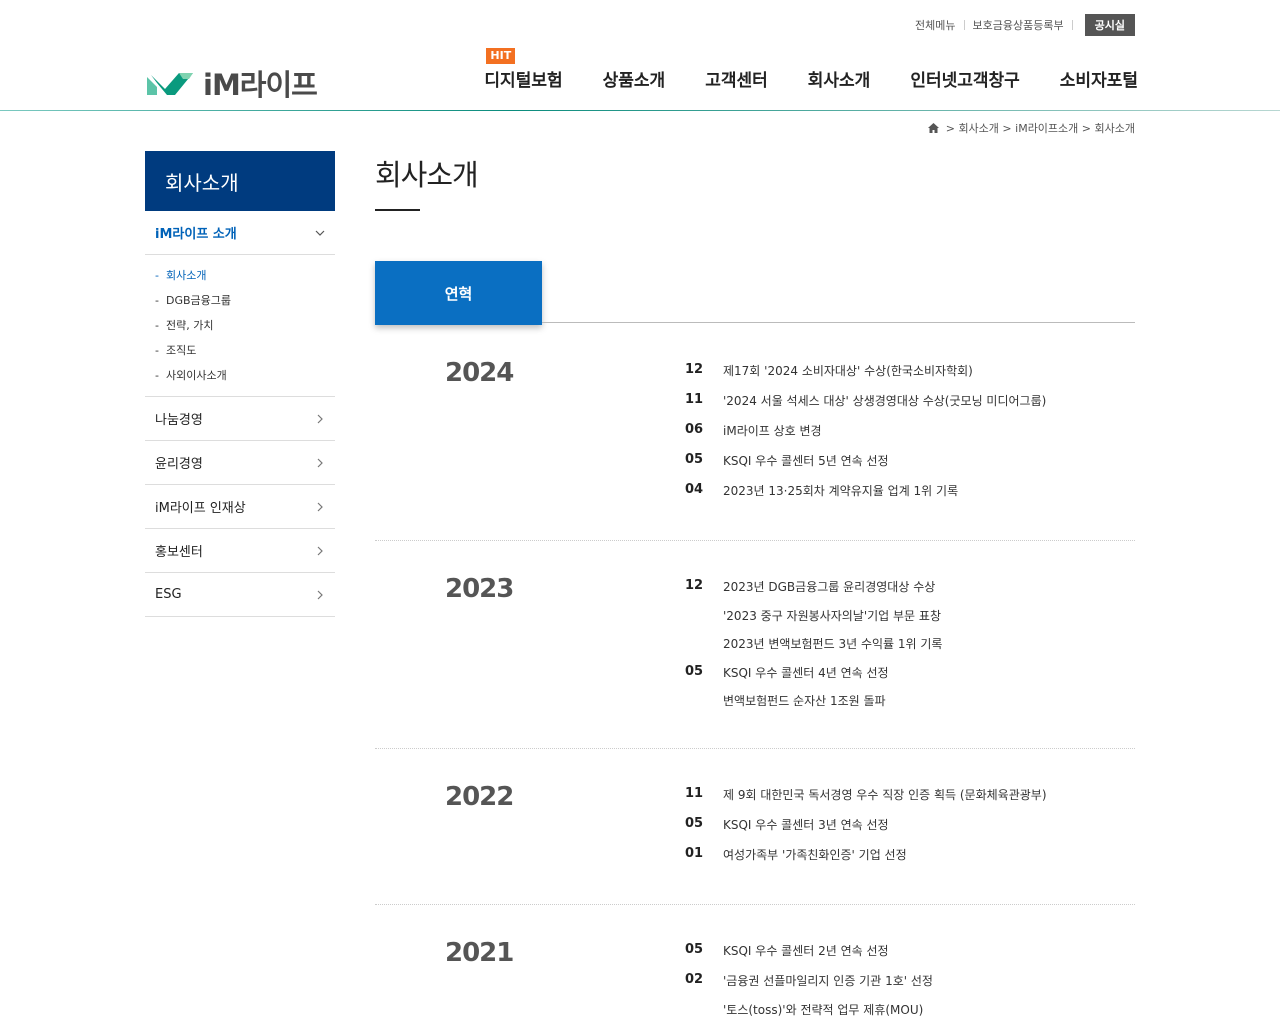  I want to click on gnb-label: 고객센터, so click(736, 81).